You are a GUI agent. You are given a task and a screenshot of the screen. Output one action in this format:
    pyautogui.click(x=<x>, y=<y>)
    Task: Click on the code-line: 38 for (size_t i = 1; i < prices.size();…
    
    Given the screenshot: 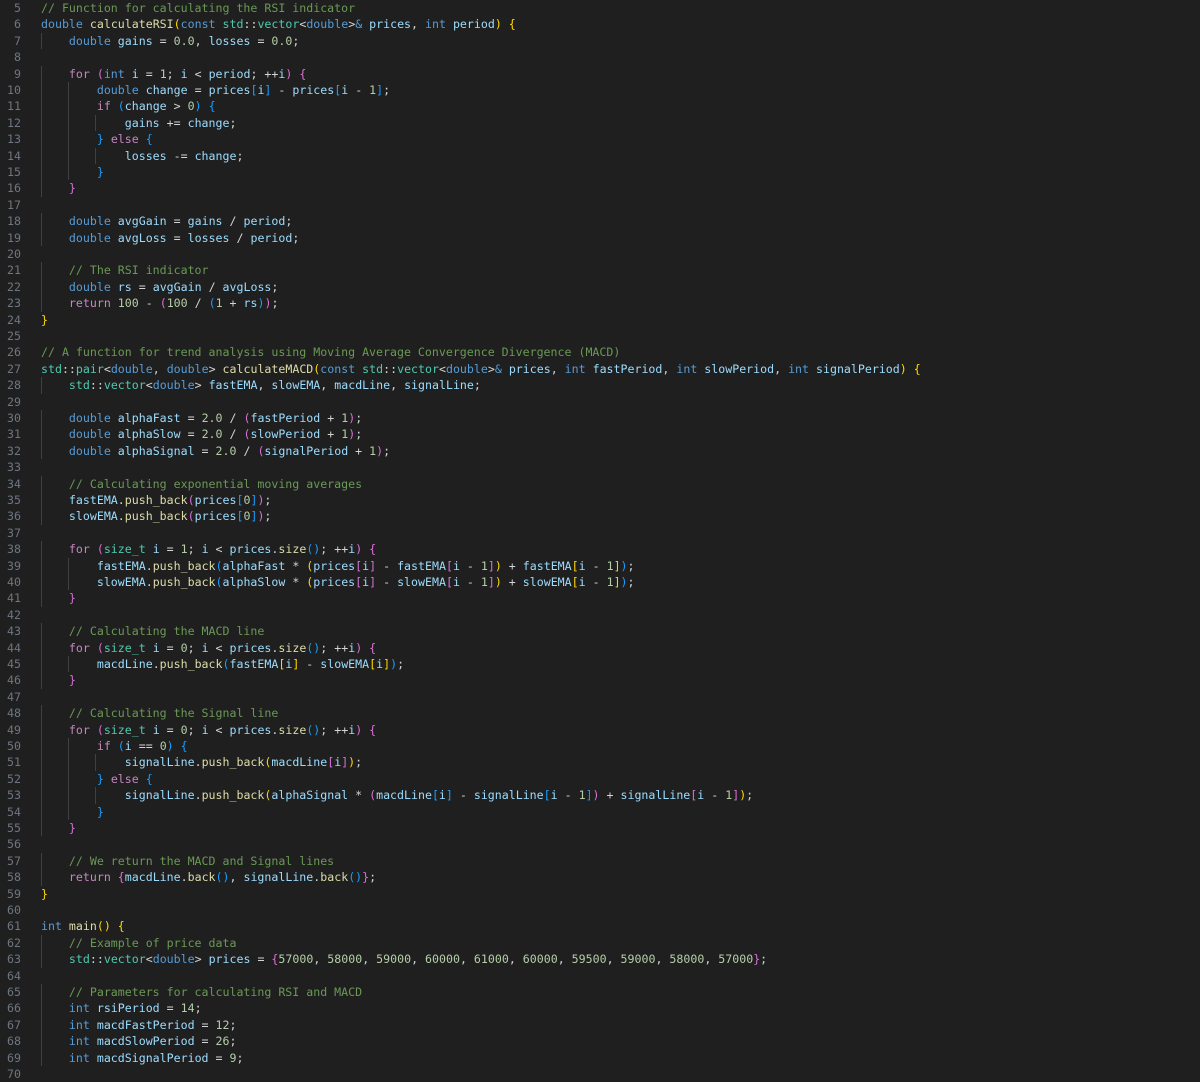 What is the action you would take?
    pyautogui.click(x=600, y=549)
    